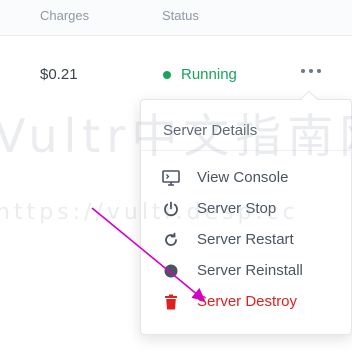 The image size is (352, 354). What do you see at coordinates (171, 302) in the screenshot?
I see `trash-icon` at bounding box center [171, 302].